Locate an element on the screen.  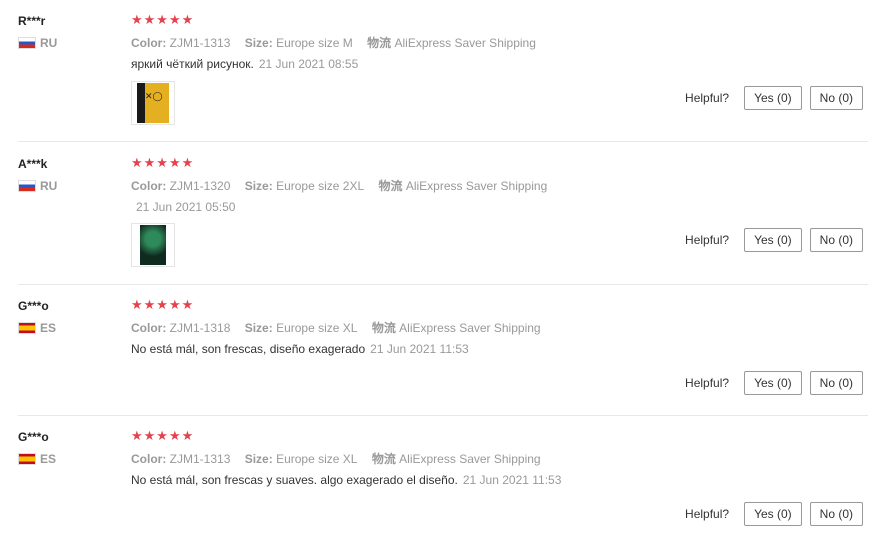
reviewer-name: A***k is located at coordinates (33, 164).